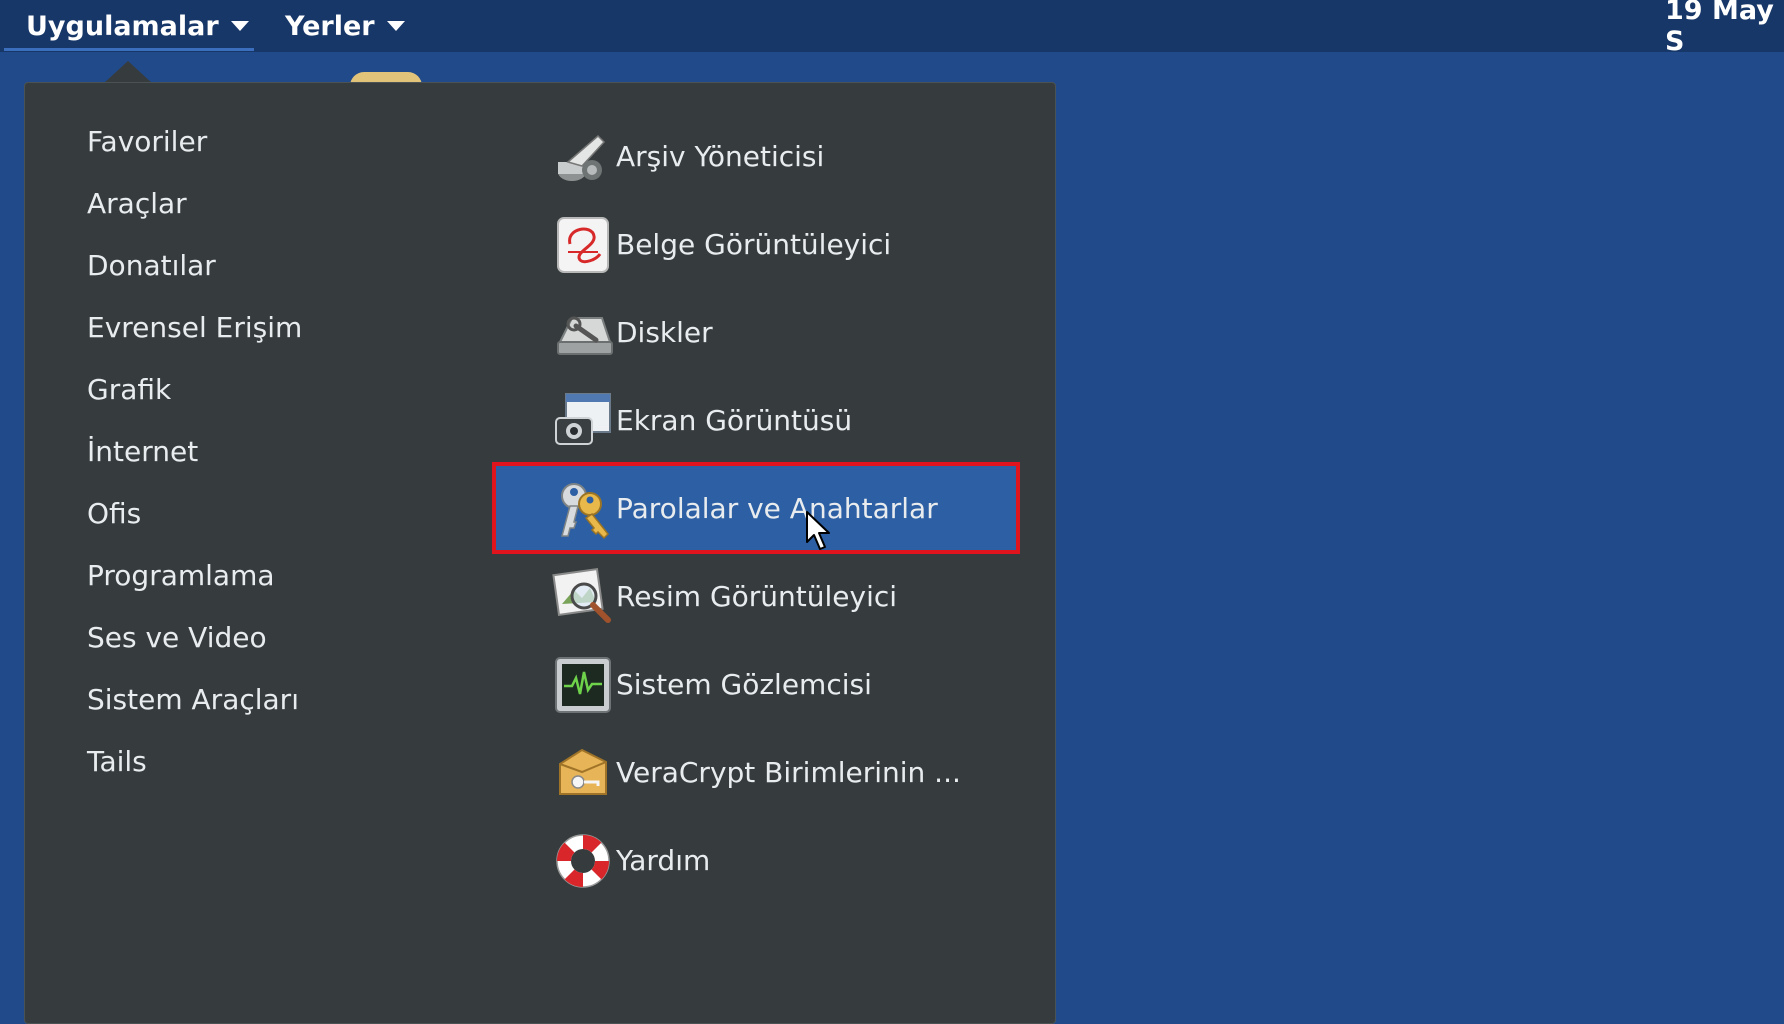  What do you see at coordinates (732, 860) in the screenshot?
I see `app-item-help` at bounding box center [732, 860].